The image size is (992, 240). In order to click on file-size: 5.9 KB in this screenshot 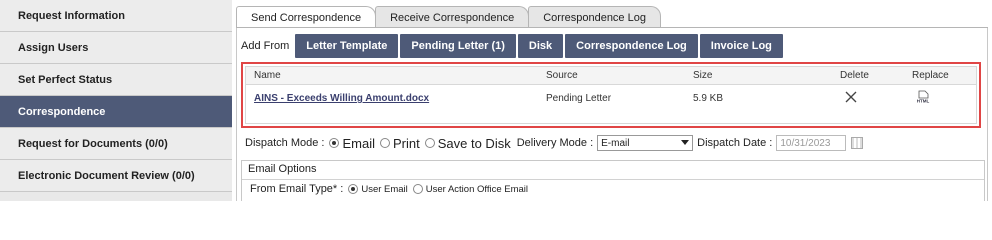, I will do `click(708, 98)`.